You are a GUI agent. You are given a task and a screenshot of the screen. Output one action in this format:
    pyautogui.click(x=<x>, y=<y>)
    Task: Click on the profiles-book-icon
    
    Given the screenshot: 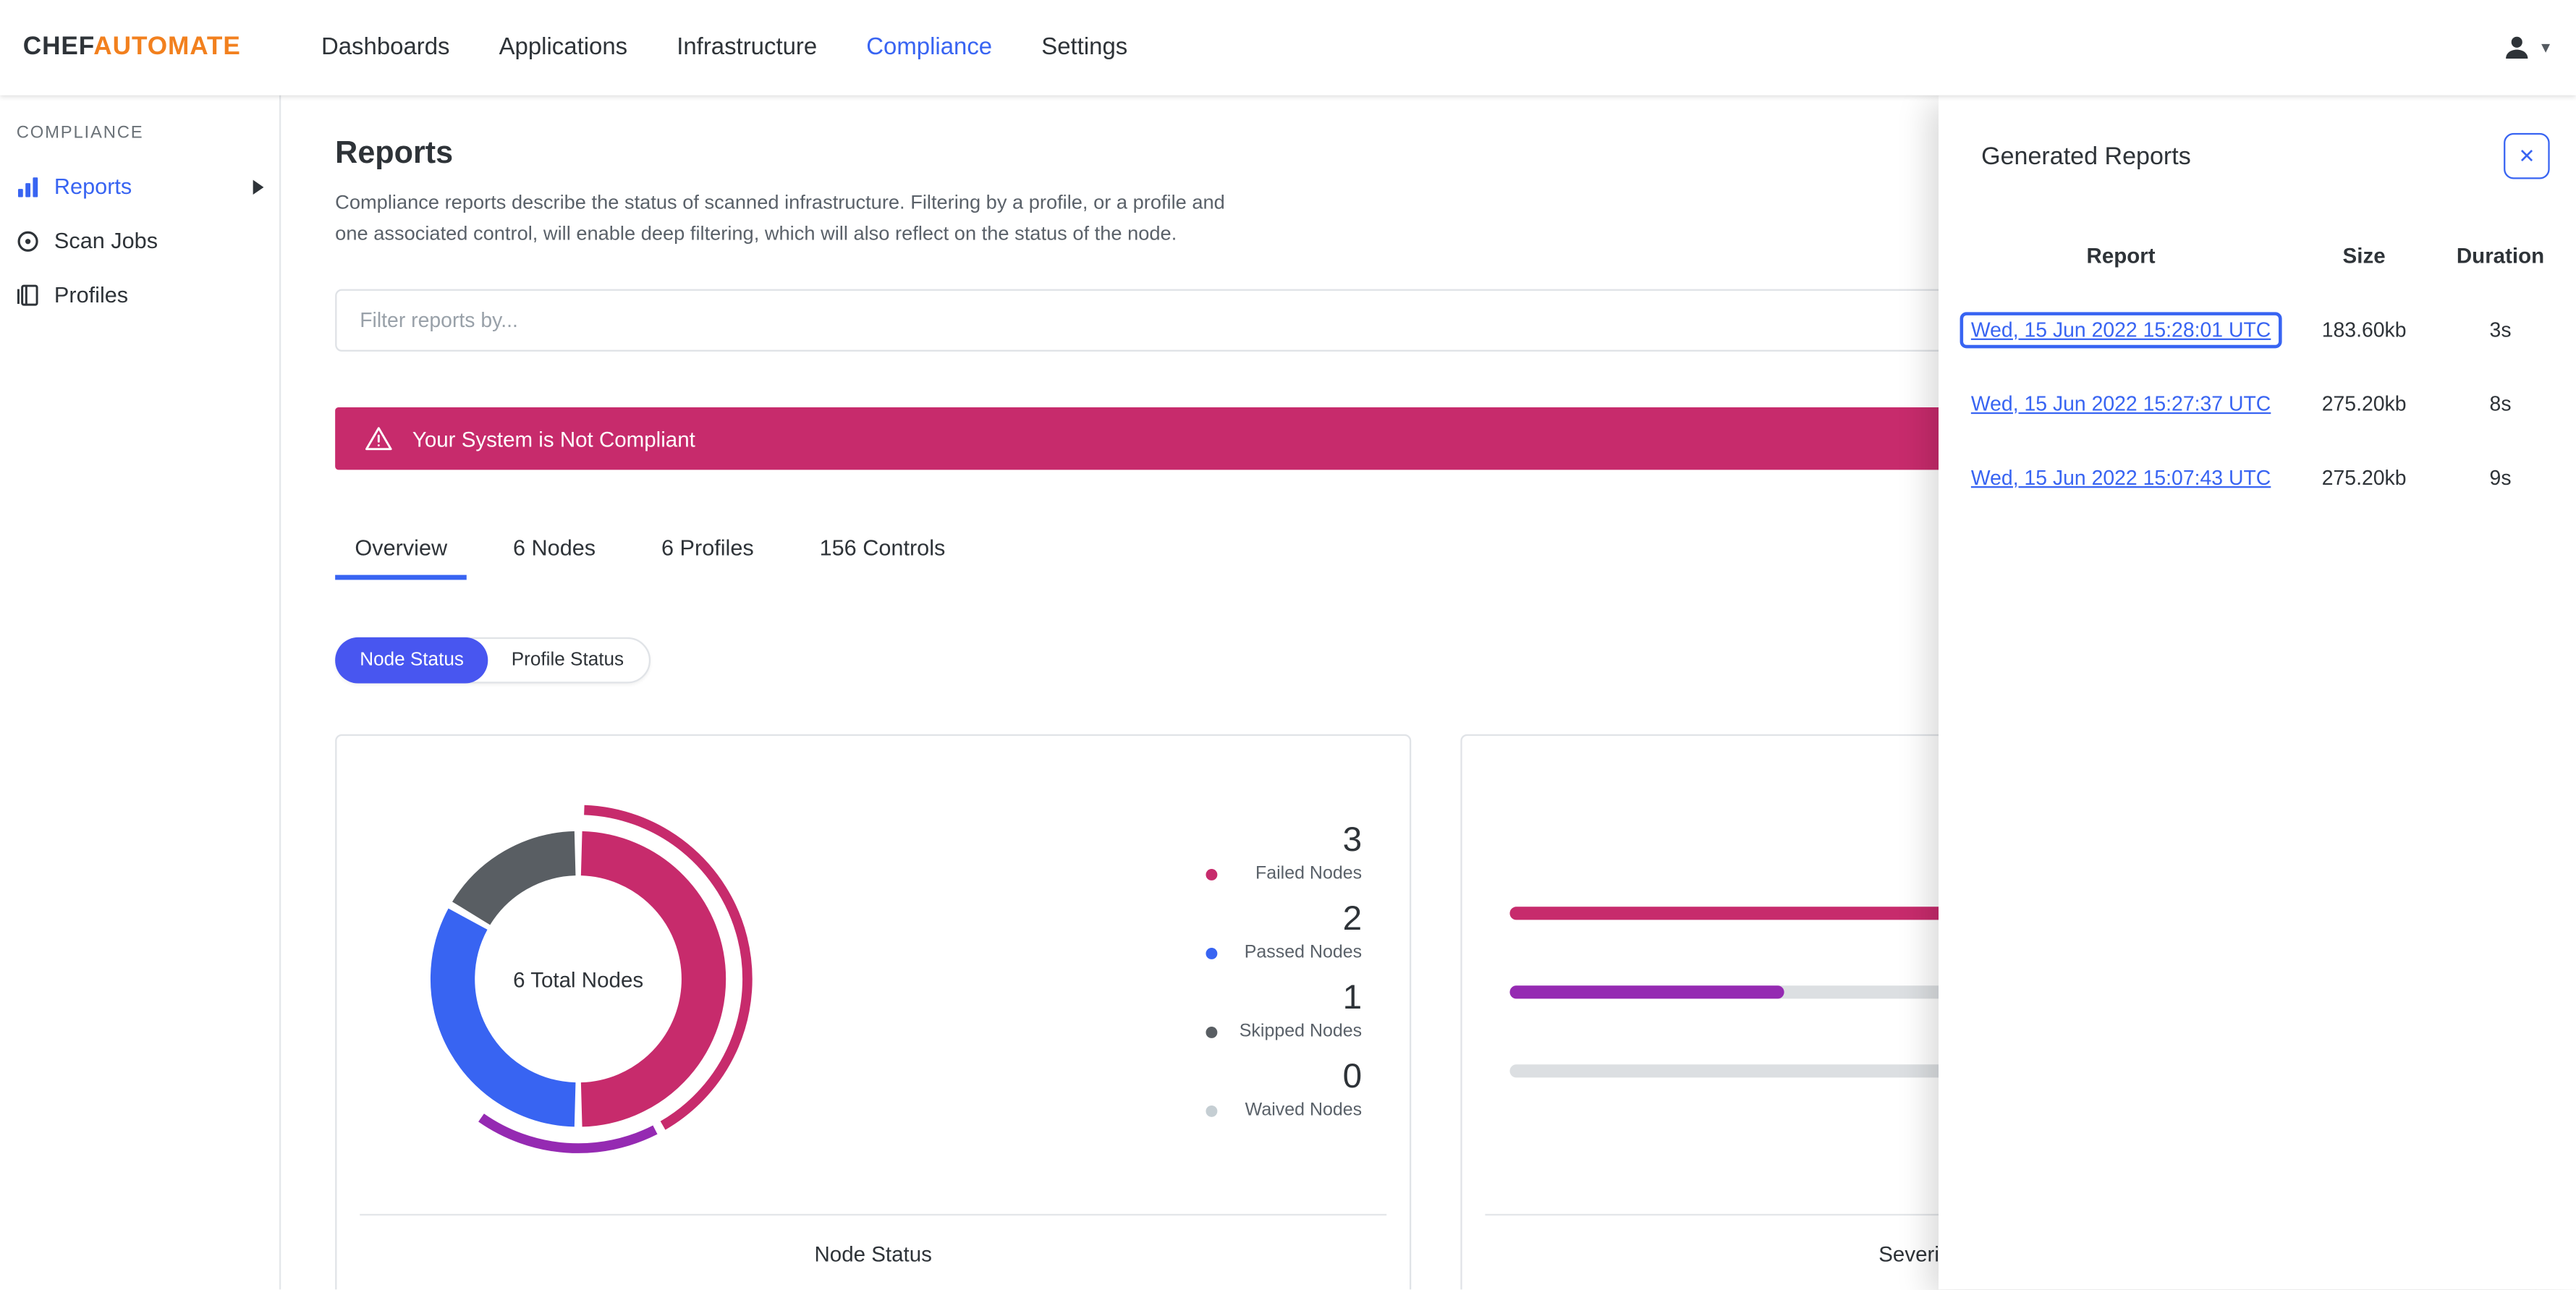 What is the action you would take?
    pyautogui.click(x=28, y=295)
    